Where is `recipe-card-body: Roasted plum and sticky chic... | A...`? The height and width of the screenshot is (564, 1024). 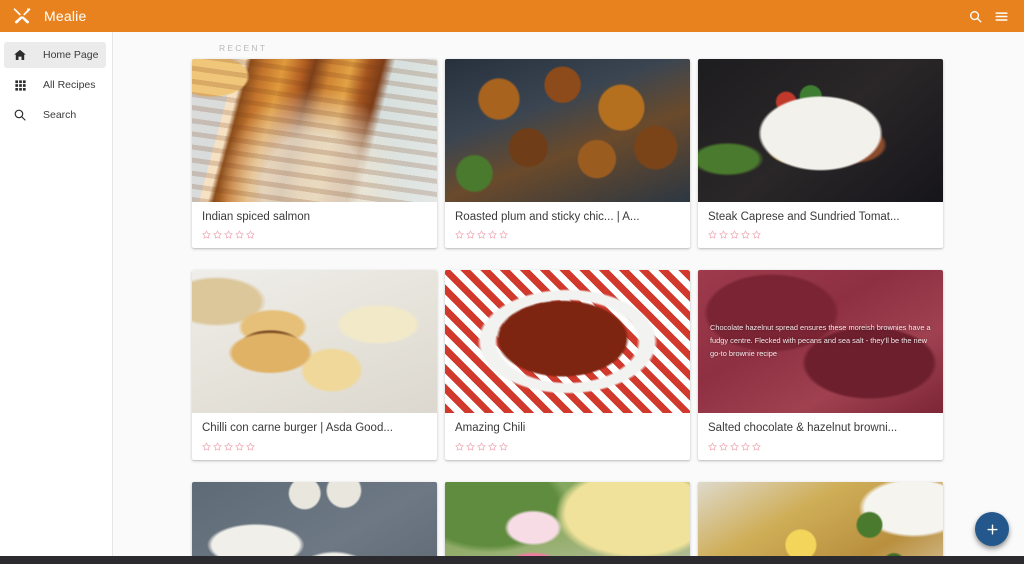 recipe-card-body: Roasted plum and sticky chic... | A... is located at coordinates (567, 225).